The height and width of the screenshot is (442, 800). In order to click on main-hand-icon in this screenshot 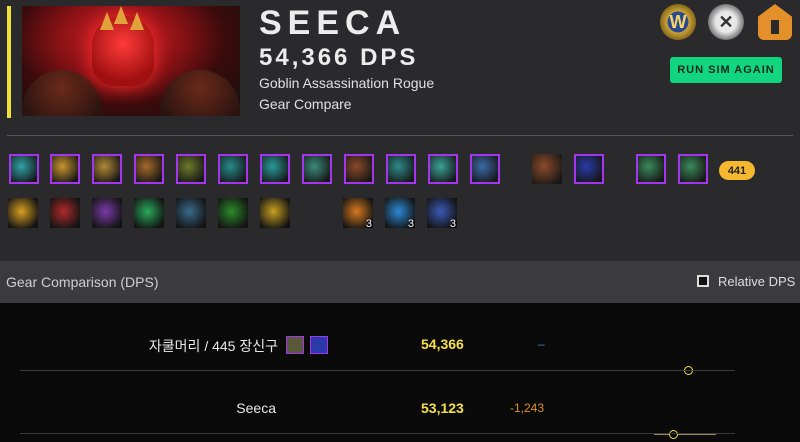, I will do `click(651, 169)`.